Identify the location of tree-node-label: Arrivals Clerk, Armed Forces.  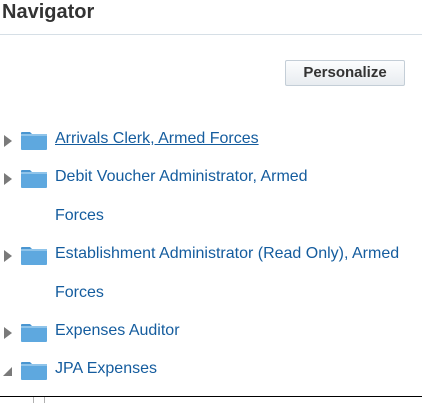
(235, 139).